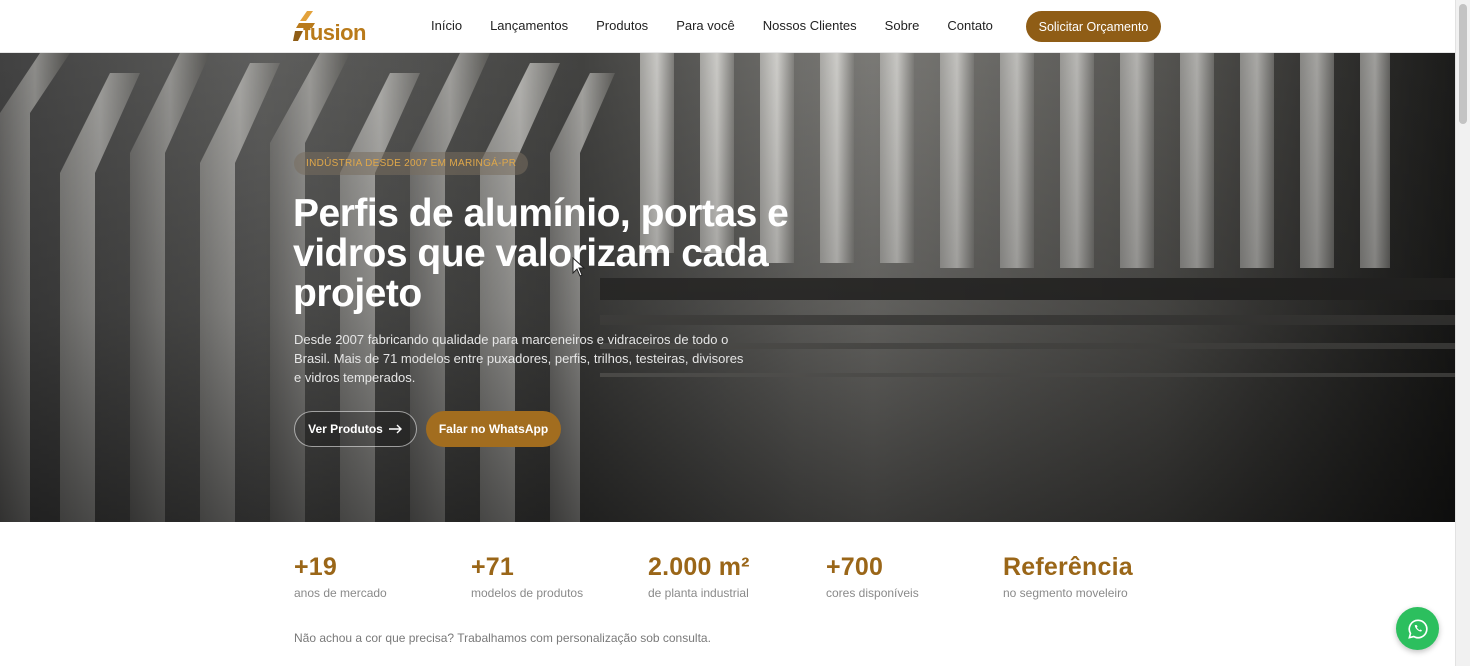 Image resolution: width=1470 pixels, height=666 pixels. I want to click on whatsapp-contact-button: Falar no WhatsApp, so click(493, 429).